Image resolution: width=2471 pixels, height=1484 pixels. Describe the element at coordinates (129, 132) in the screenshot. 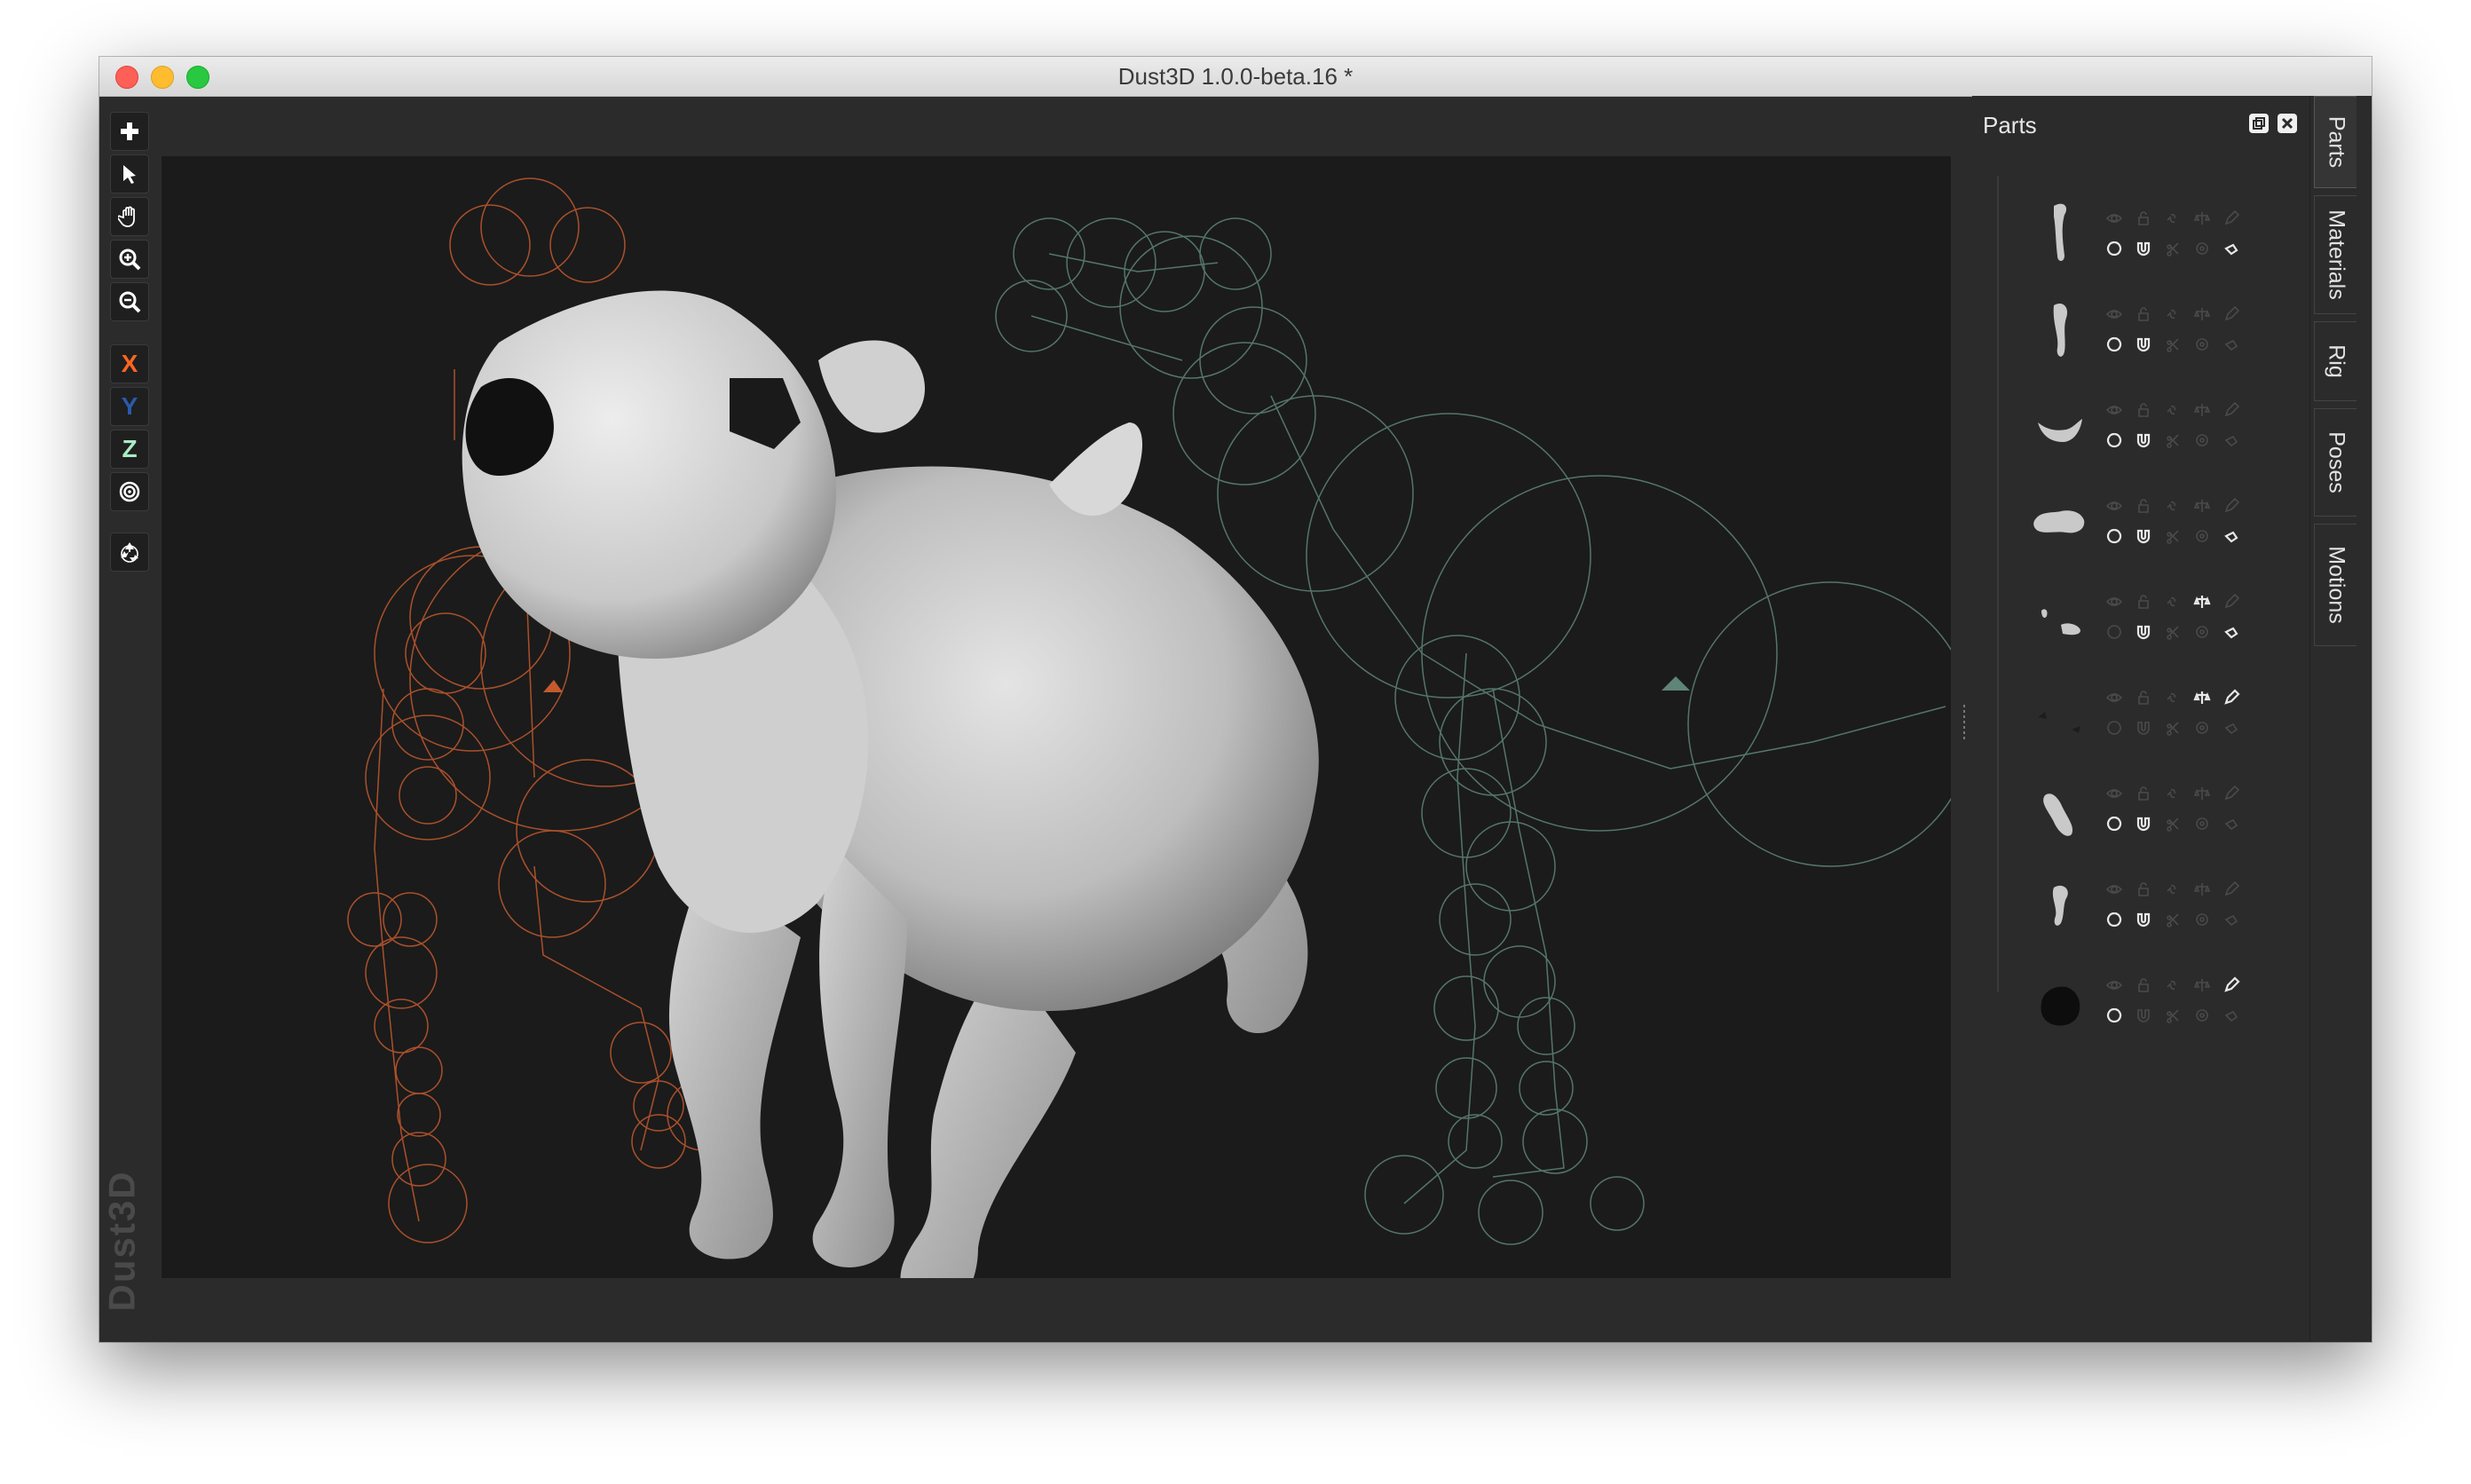

I see `add-button` at that location.